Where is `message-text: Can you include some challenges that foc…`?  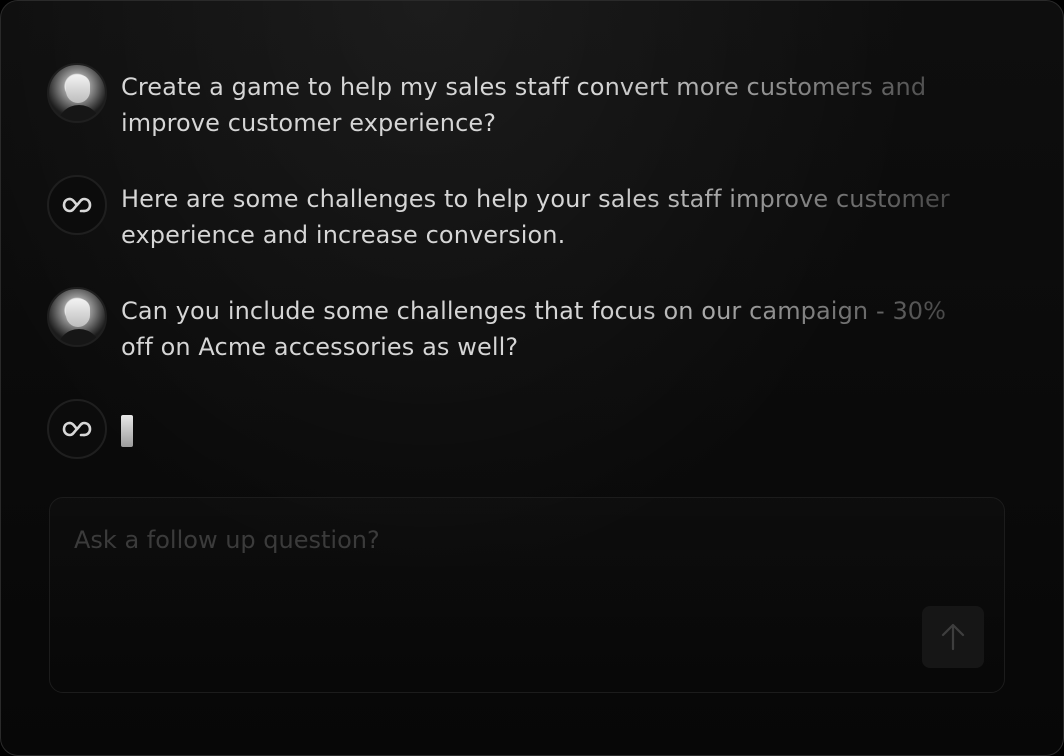
message-text: Can you include some challenges that foc… is located at coordinates (551, 329).